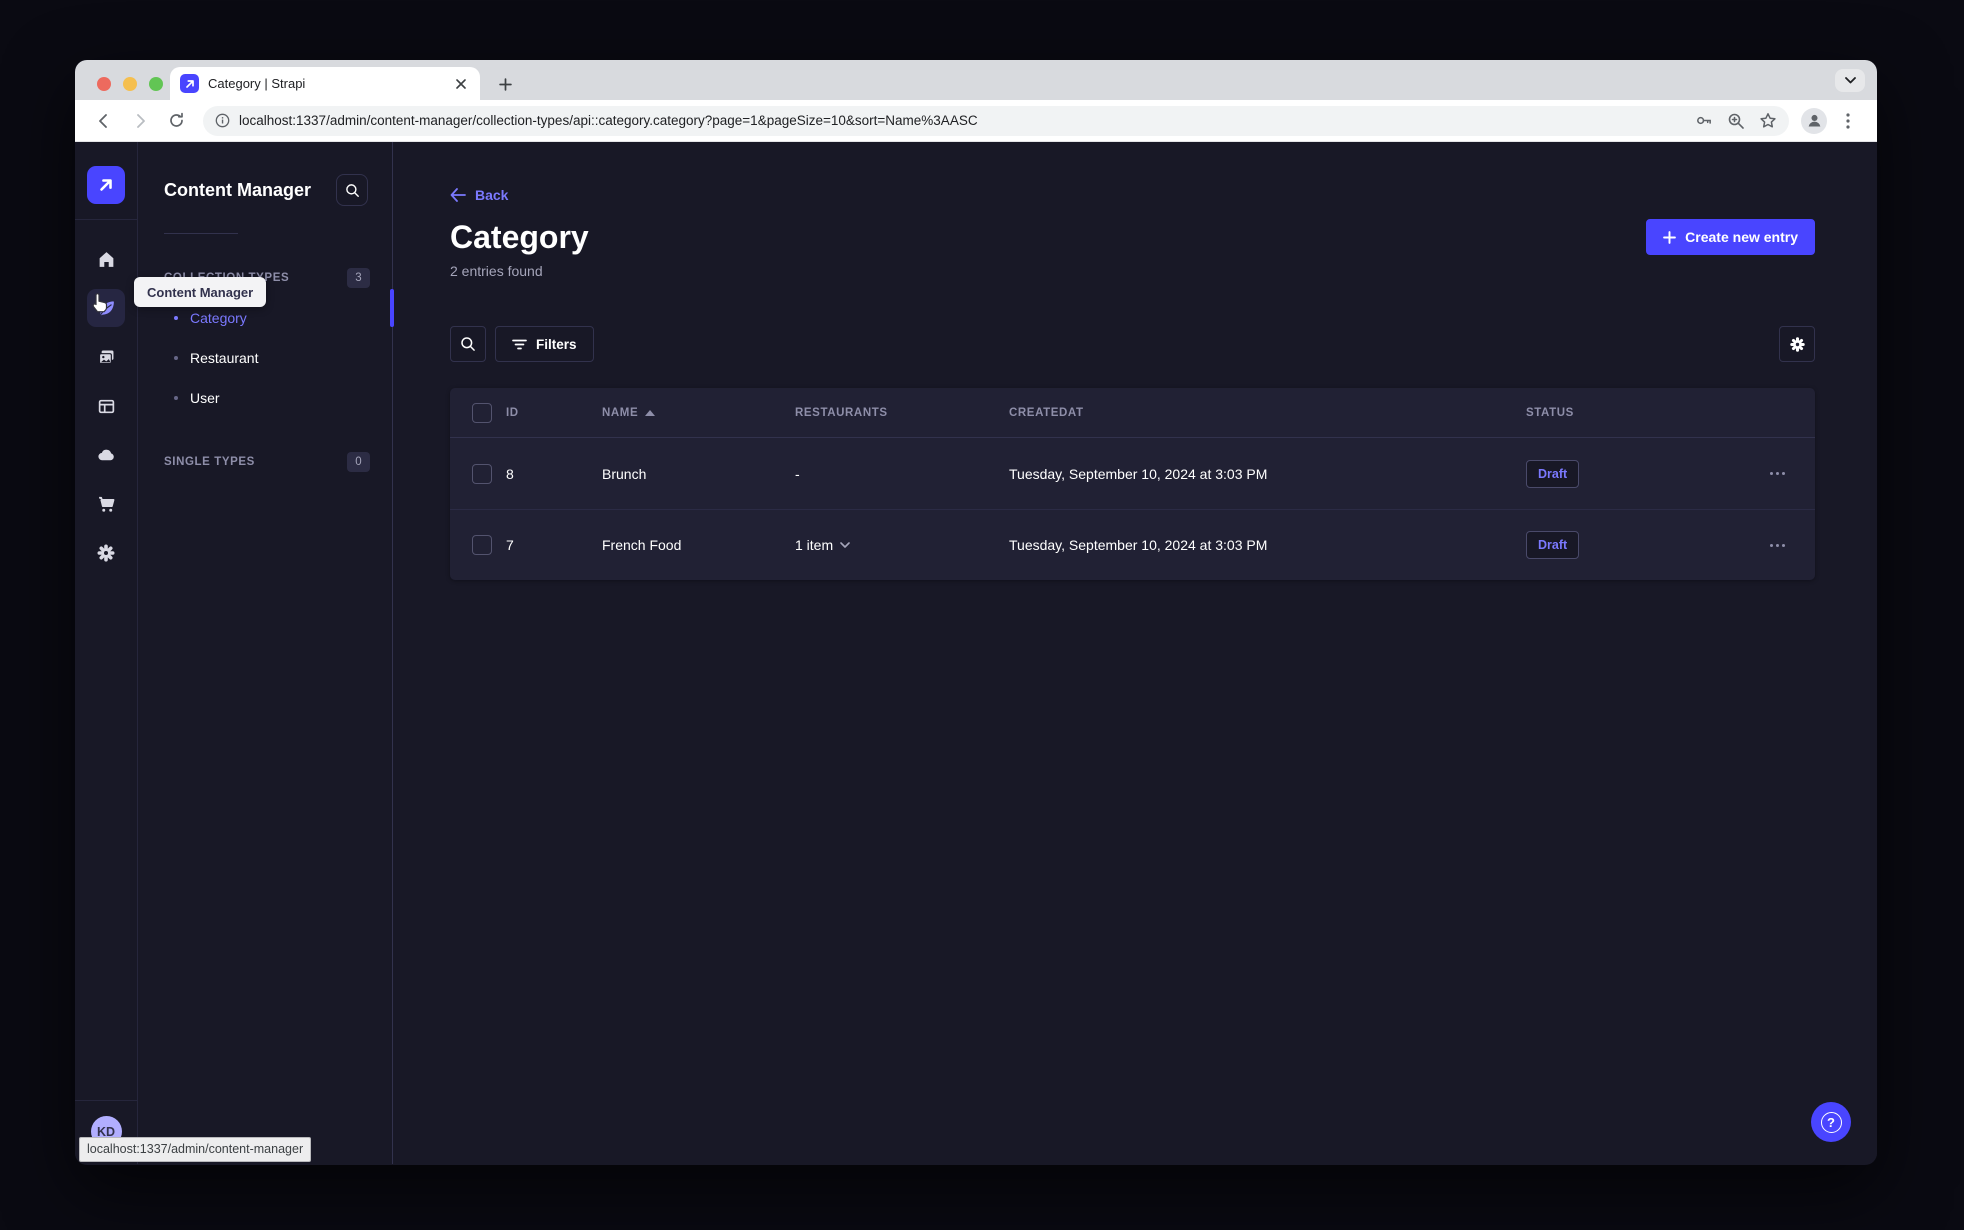 The image size is (1964, 1230). What do you see at coordinates (201, 233) in the screenshot?
I see `subnav-divider` at bounding box center [201, 233].